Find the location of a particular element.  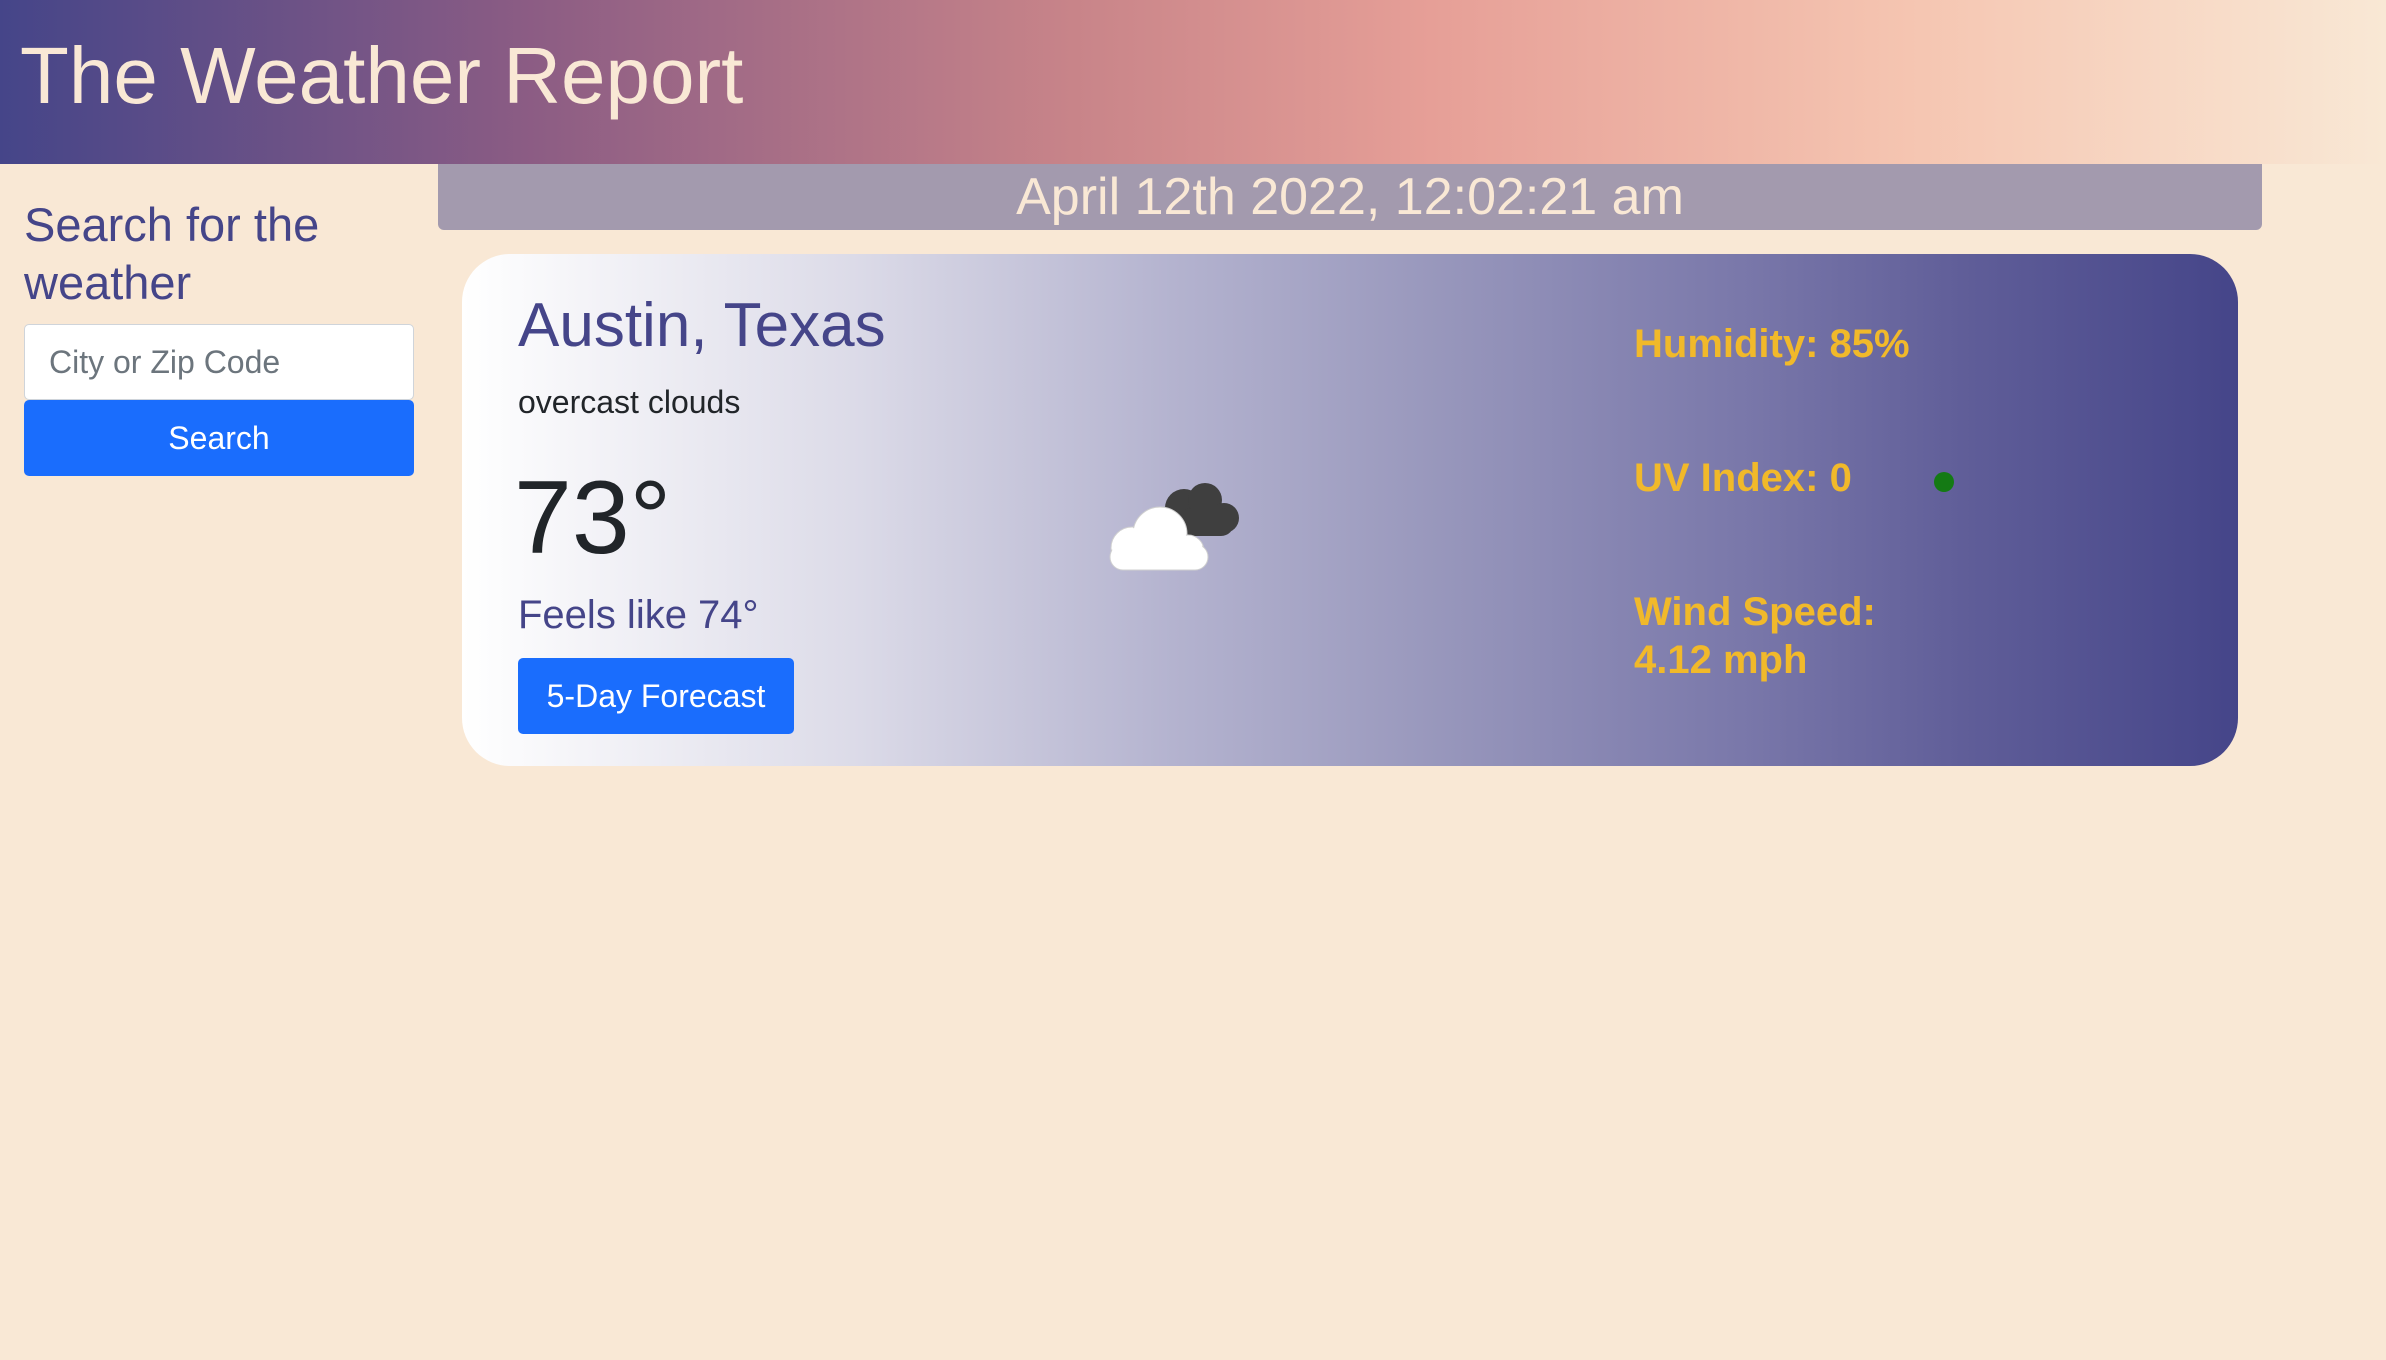

page-header: The Weather Report is located at coordinates (1193, 82).